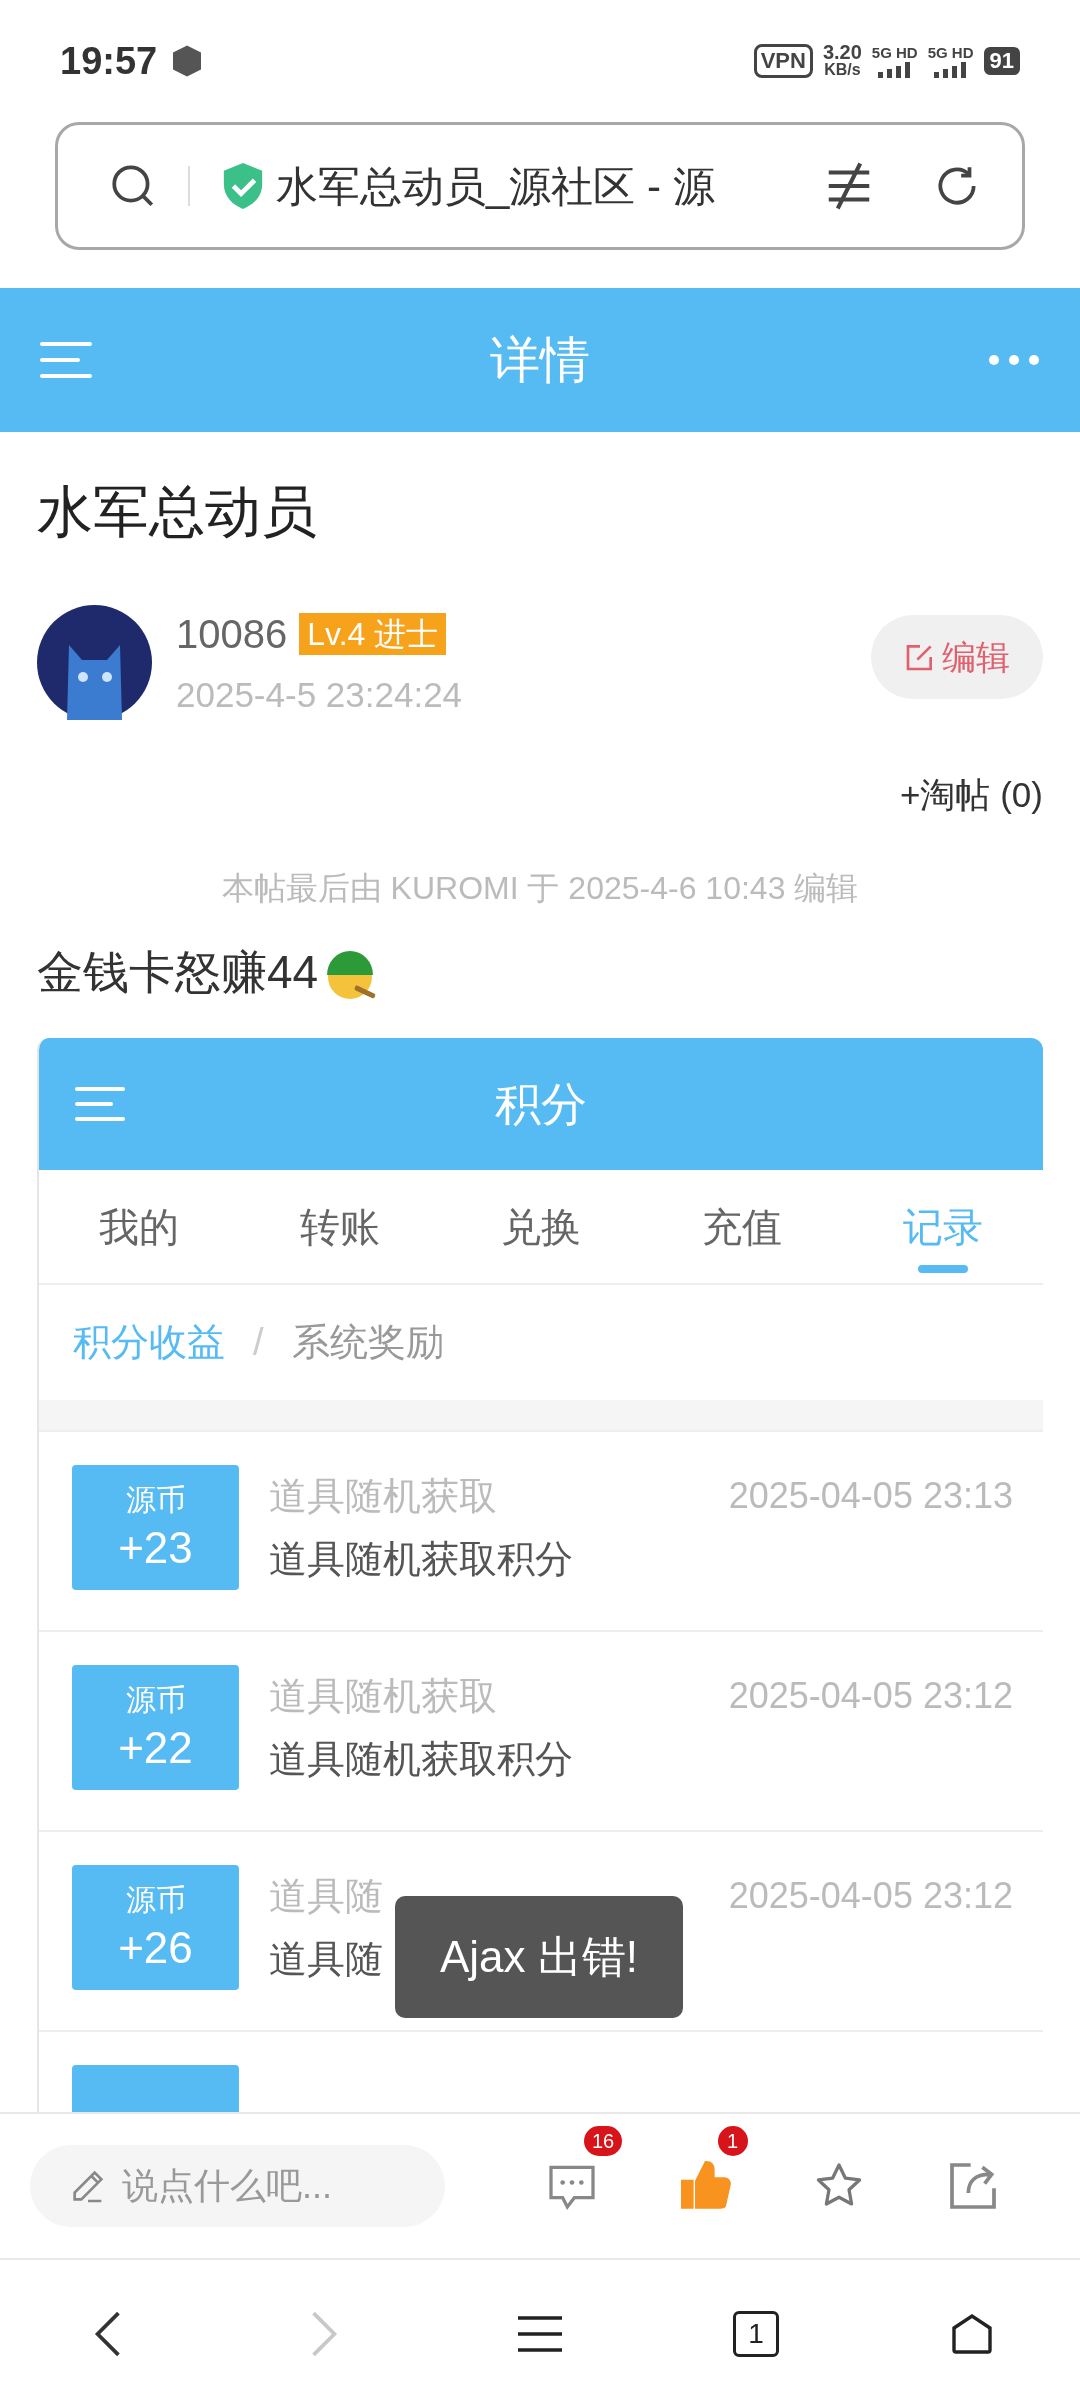  Describe the element at coordinates (957, 657) in the screenshot. I see `edit-button: 编辑` at that location.